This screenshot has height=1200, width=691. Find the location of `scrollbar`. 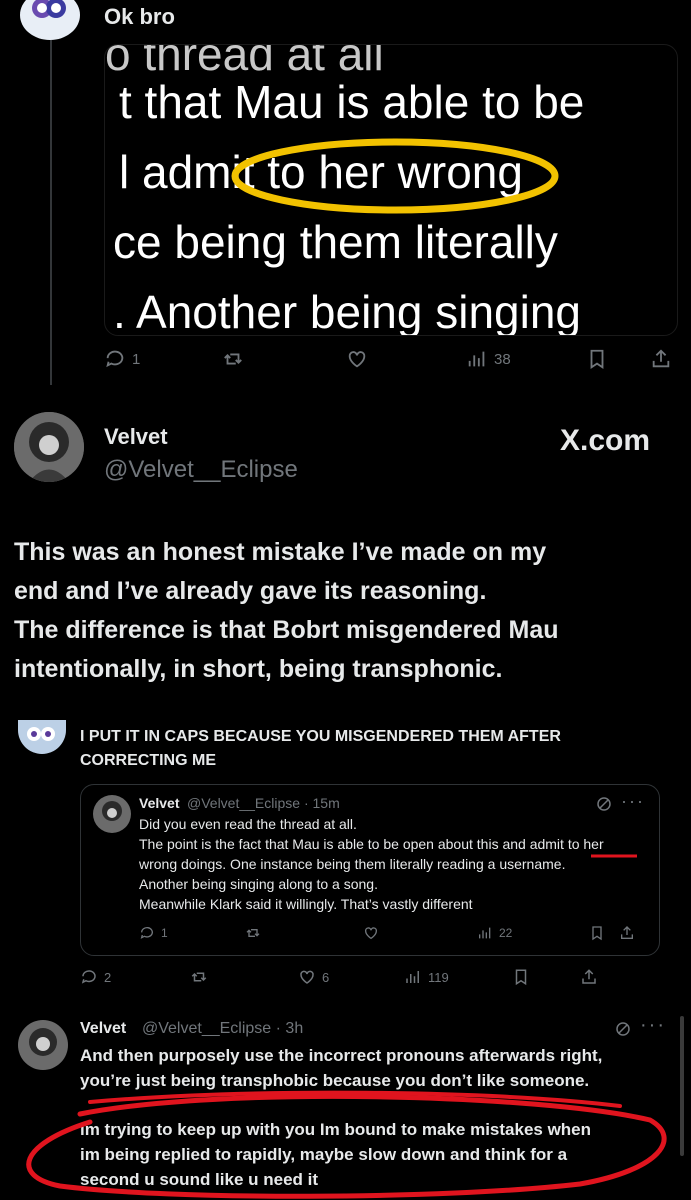

scrollbar is located at coordinates (682, 1086).